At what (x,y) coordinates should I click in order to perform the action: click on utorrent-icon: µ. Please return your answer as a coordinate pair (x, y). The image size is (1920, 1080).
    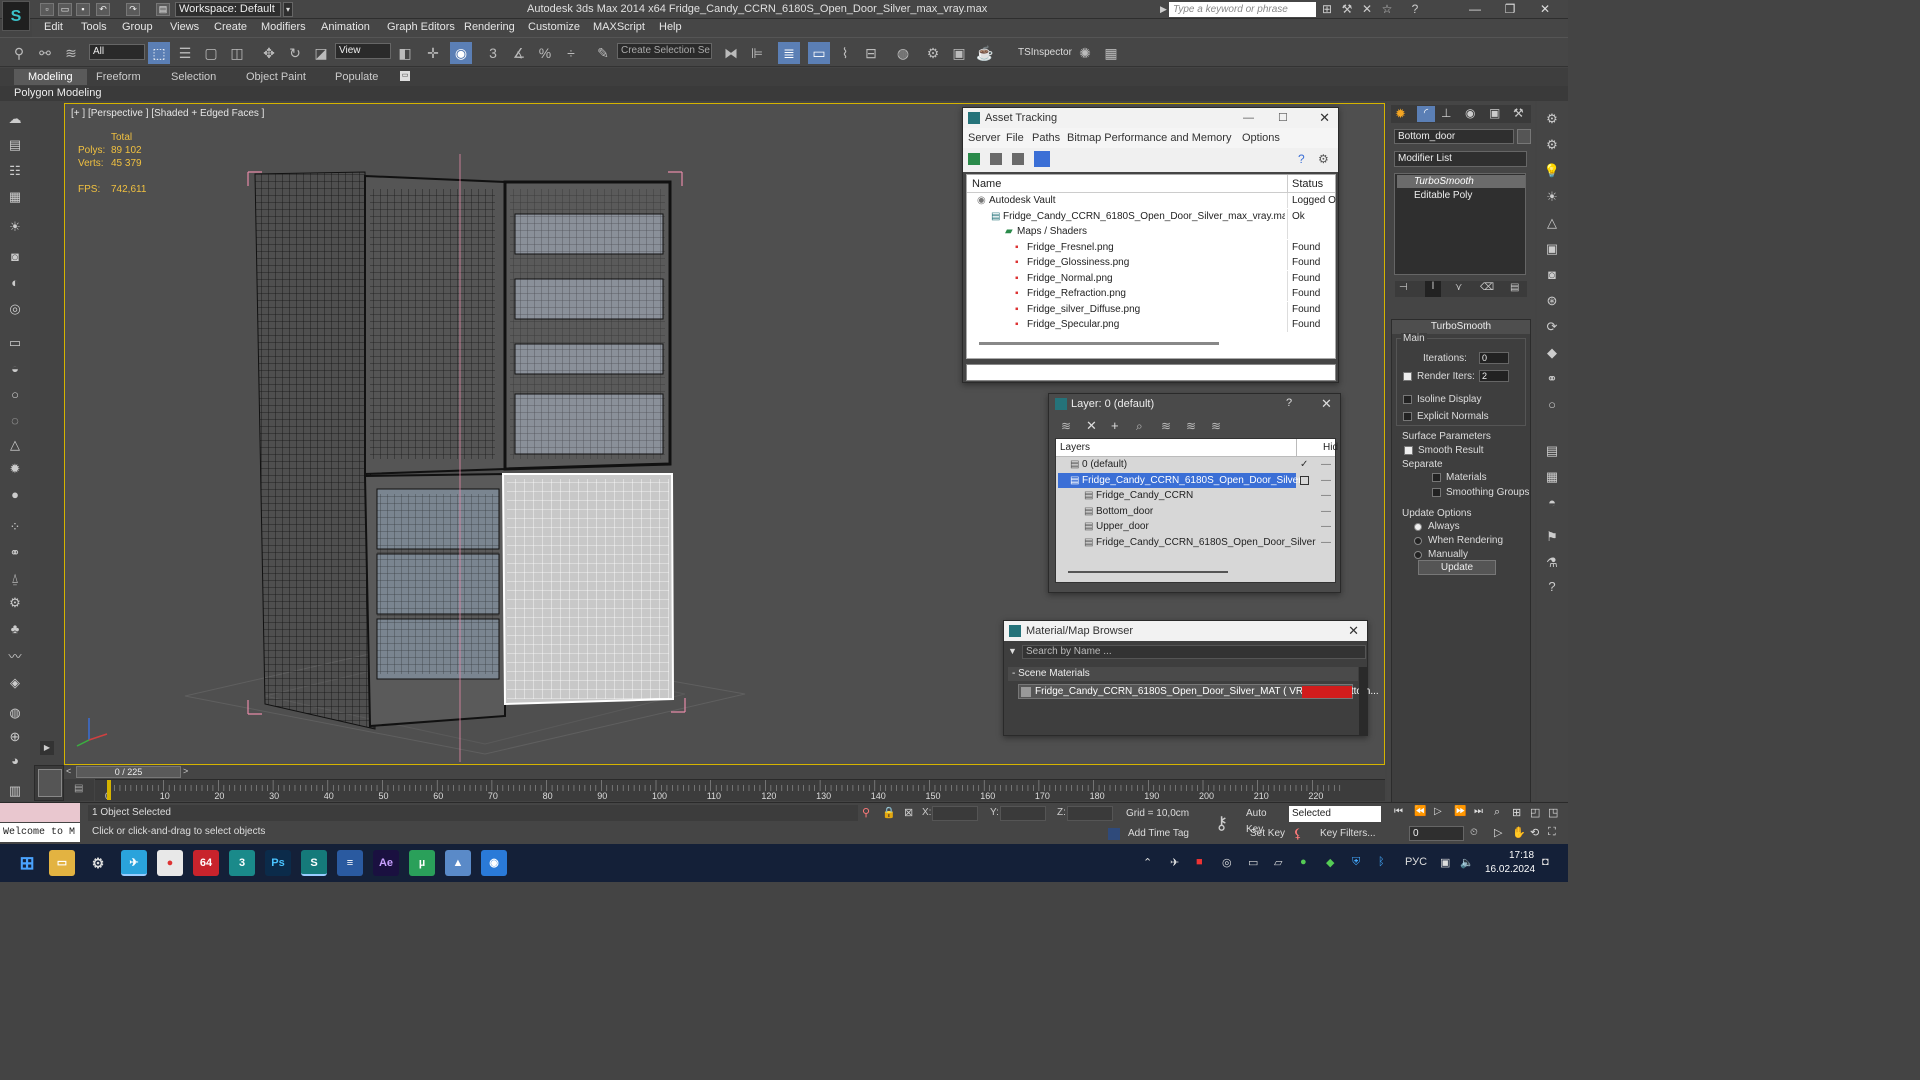
    Looking at the image, I should click on (422, 863).